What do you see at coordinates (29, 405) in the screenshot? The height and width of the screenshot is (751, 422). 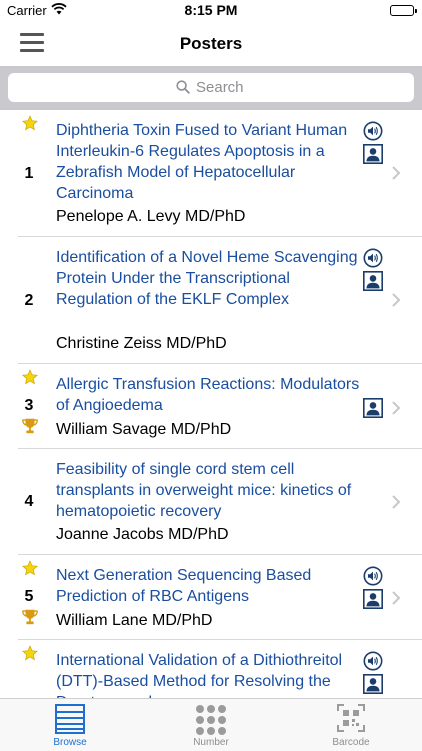 I see `poster-number: 3` at bounding box center [29, 405].